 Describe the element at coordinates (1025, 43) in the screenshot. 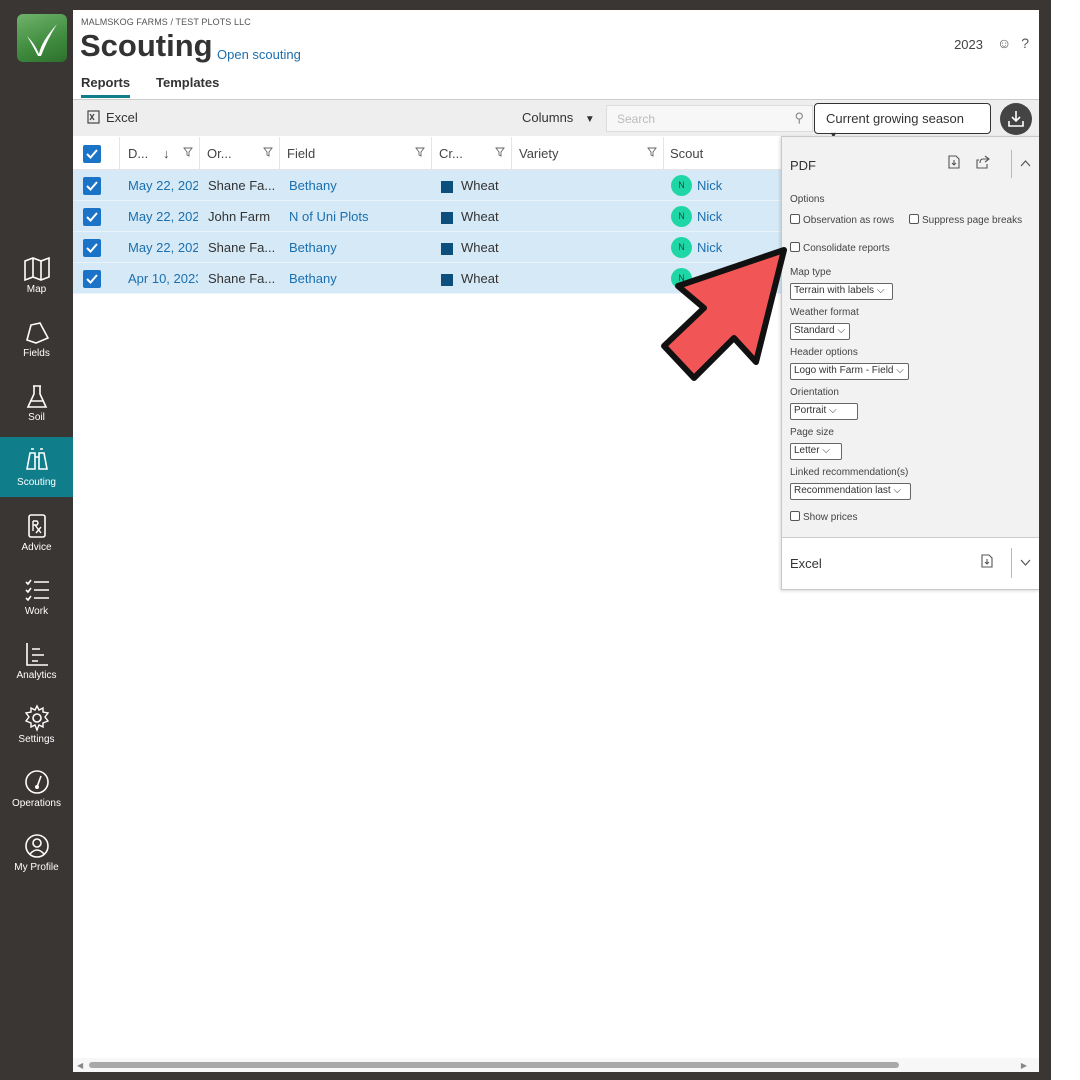

I see `help-icon: ?` at that location.